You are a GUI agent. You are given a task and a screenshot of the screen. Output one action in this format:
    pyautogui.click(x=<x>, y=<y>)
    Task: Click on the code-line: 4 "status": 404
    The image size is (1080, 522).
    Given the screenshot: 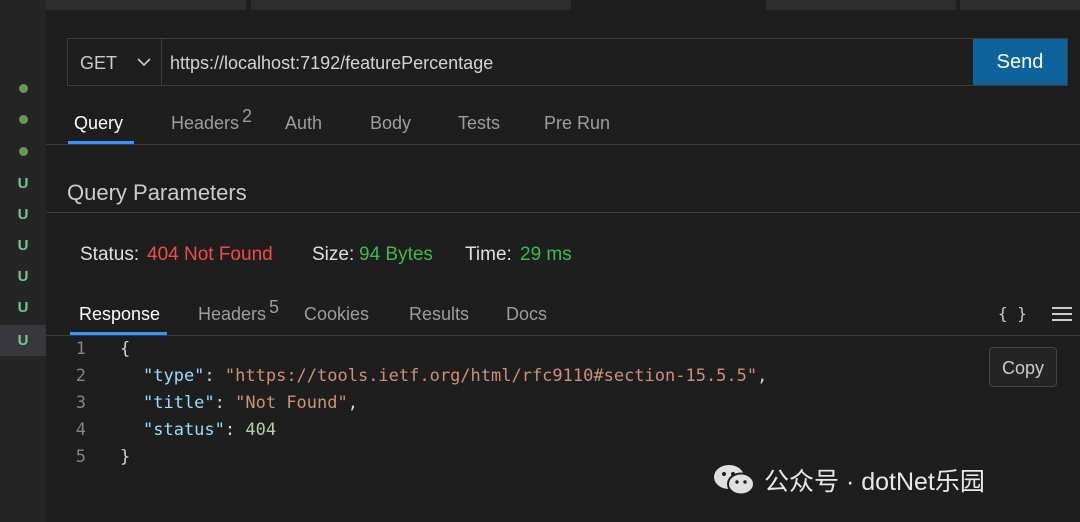 What is the action you would take?
    pyautogui.click(x=161, y=430)
    